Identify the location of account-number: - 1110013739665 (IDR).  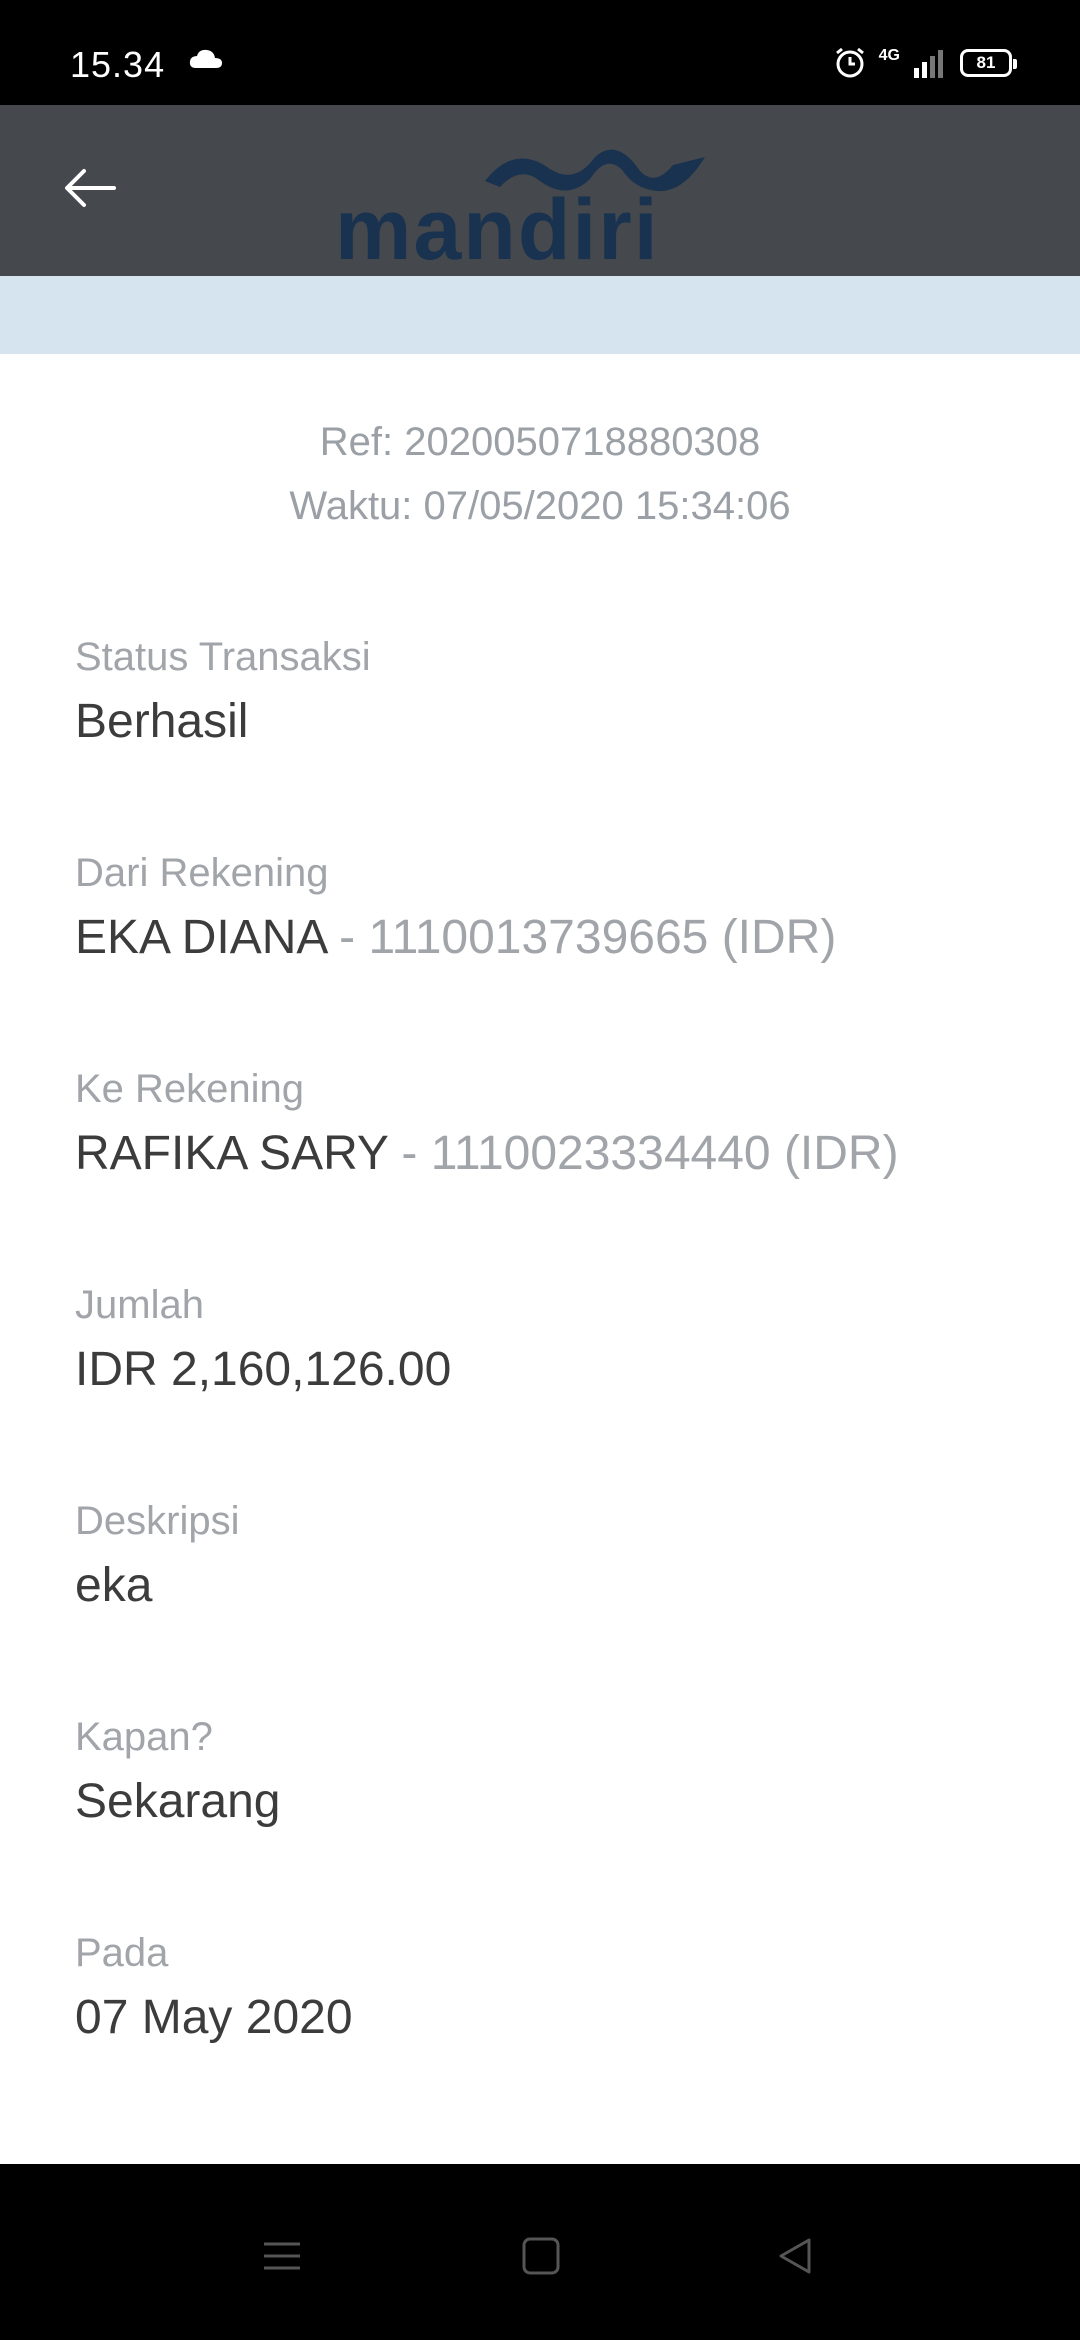
(581, 937).